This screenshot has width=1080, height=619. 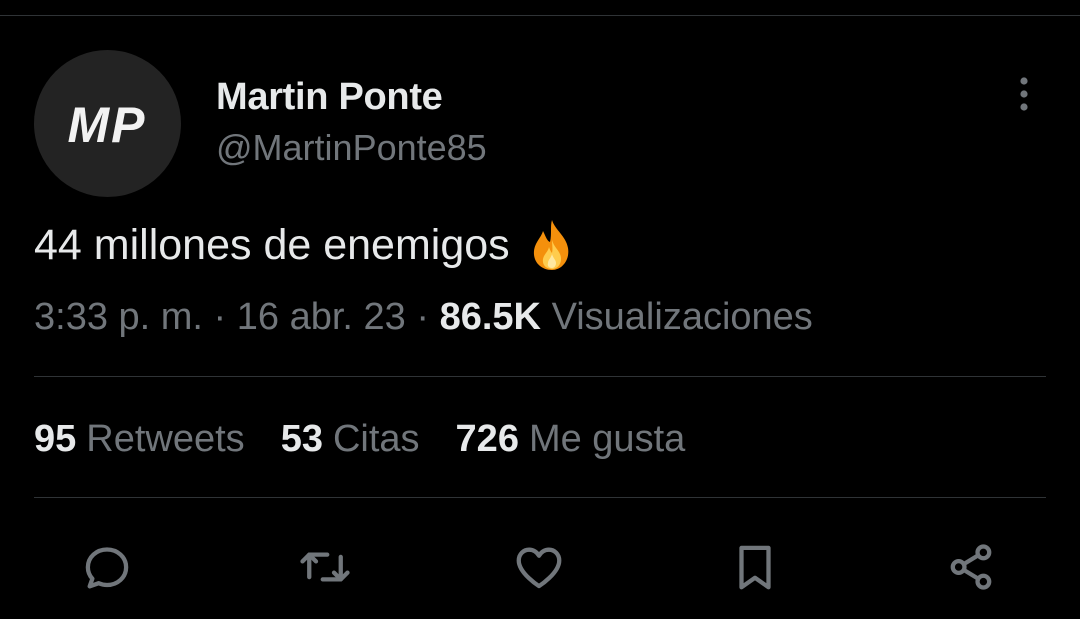 What do you see at coordinates (321, 317) in the screenshot?
I see `tweet-date: 16 abr. 23` at bounding box center [321, 317].